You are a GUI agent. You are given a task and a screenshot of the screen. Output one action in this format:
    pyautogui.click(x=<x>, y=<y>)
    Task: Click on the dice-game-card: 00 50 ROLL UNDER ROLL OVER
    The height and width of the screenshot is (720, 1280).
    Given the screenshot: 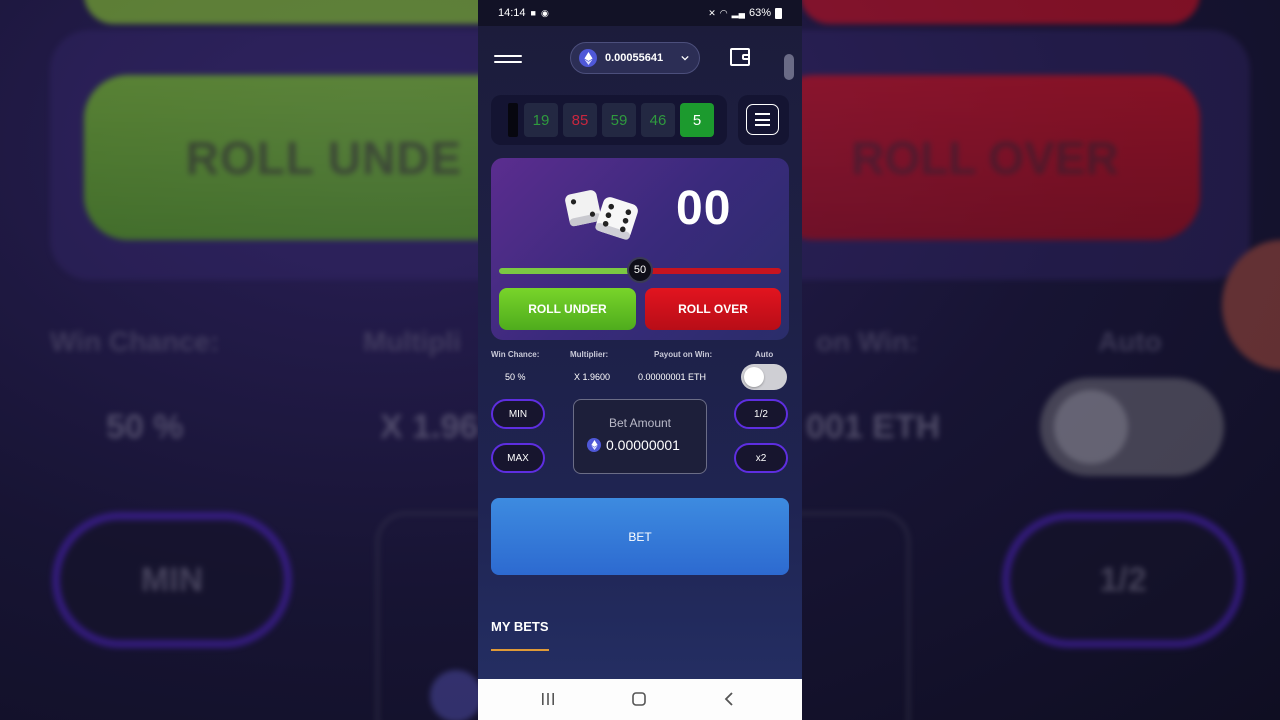 What is the action you would take?
    pyautogui.click(x=640, y=249)
    